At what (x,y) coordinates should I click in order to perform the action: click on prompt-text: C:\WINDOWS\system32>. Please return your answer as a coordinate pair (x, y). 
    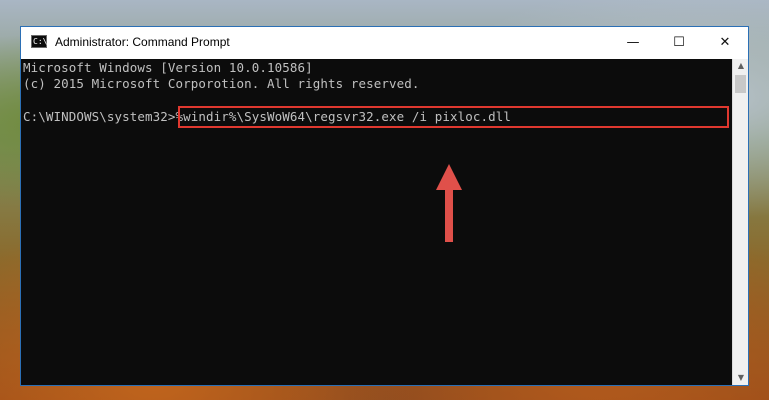
    Looking at the image, I should click on (99, 116).